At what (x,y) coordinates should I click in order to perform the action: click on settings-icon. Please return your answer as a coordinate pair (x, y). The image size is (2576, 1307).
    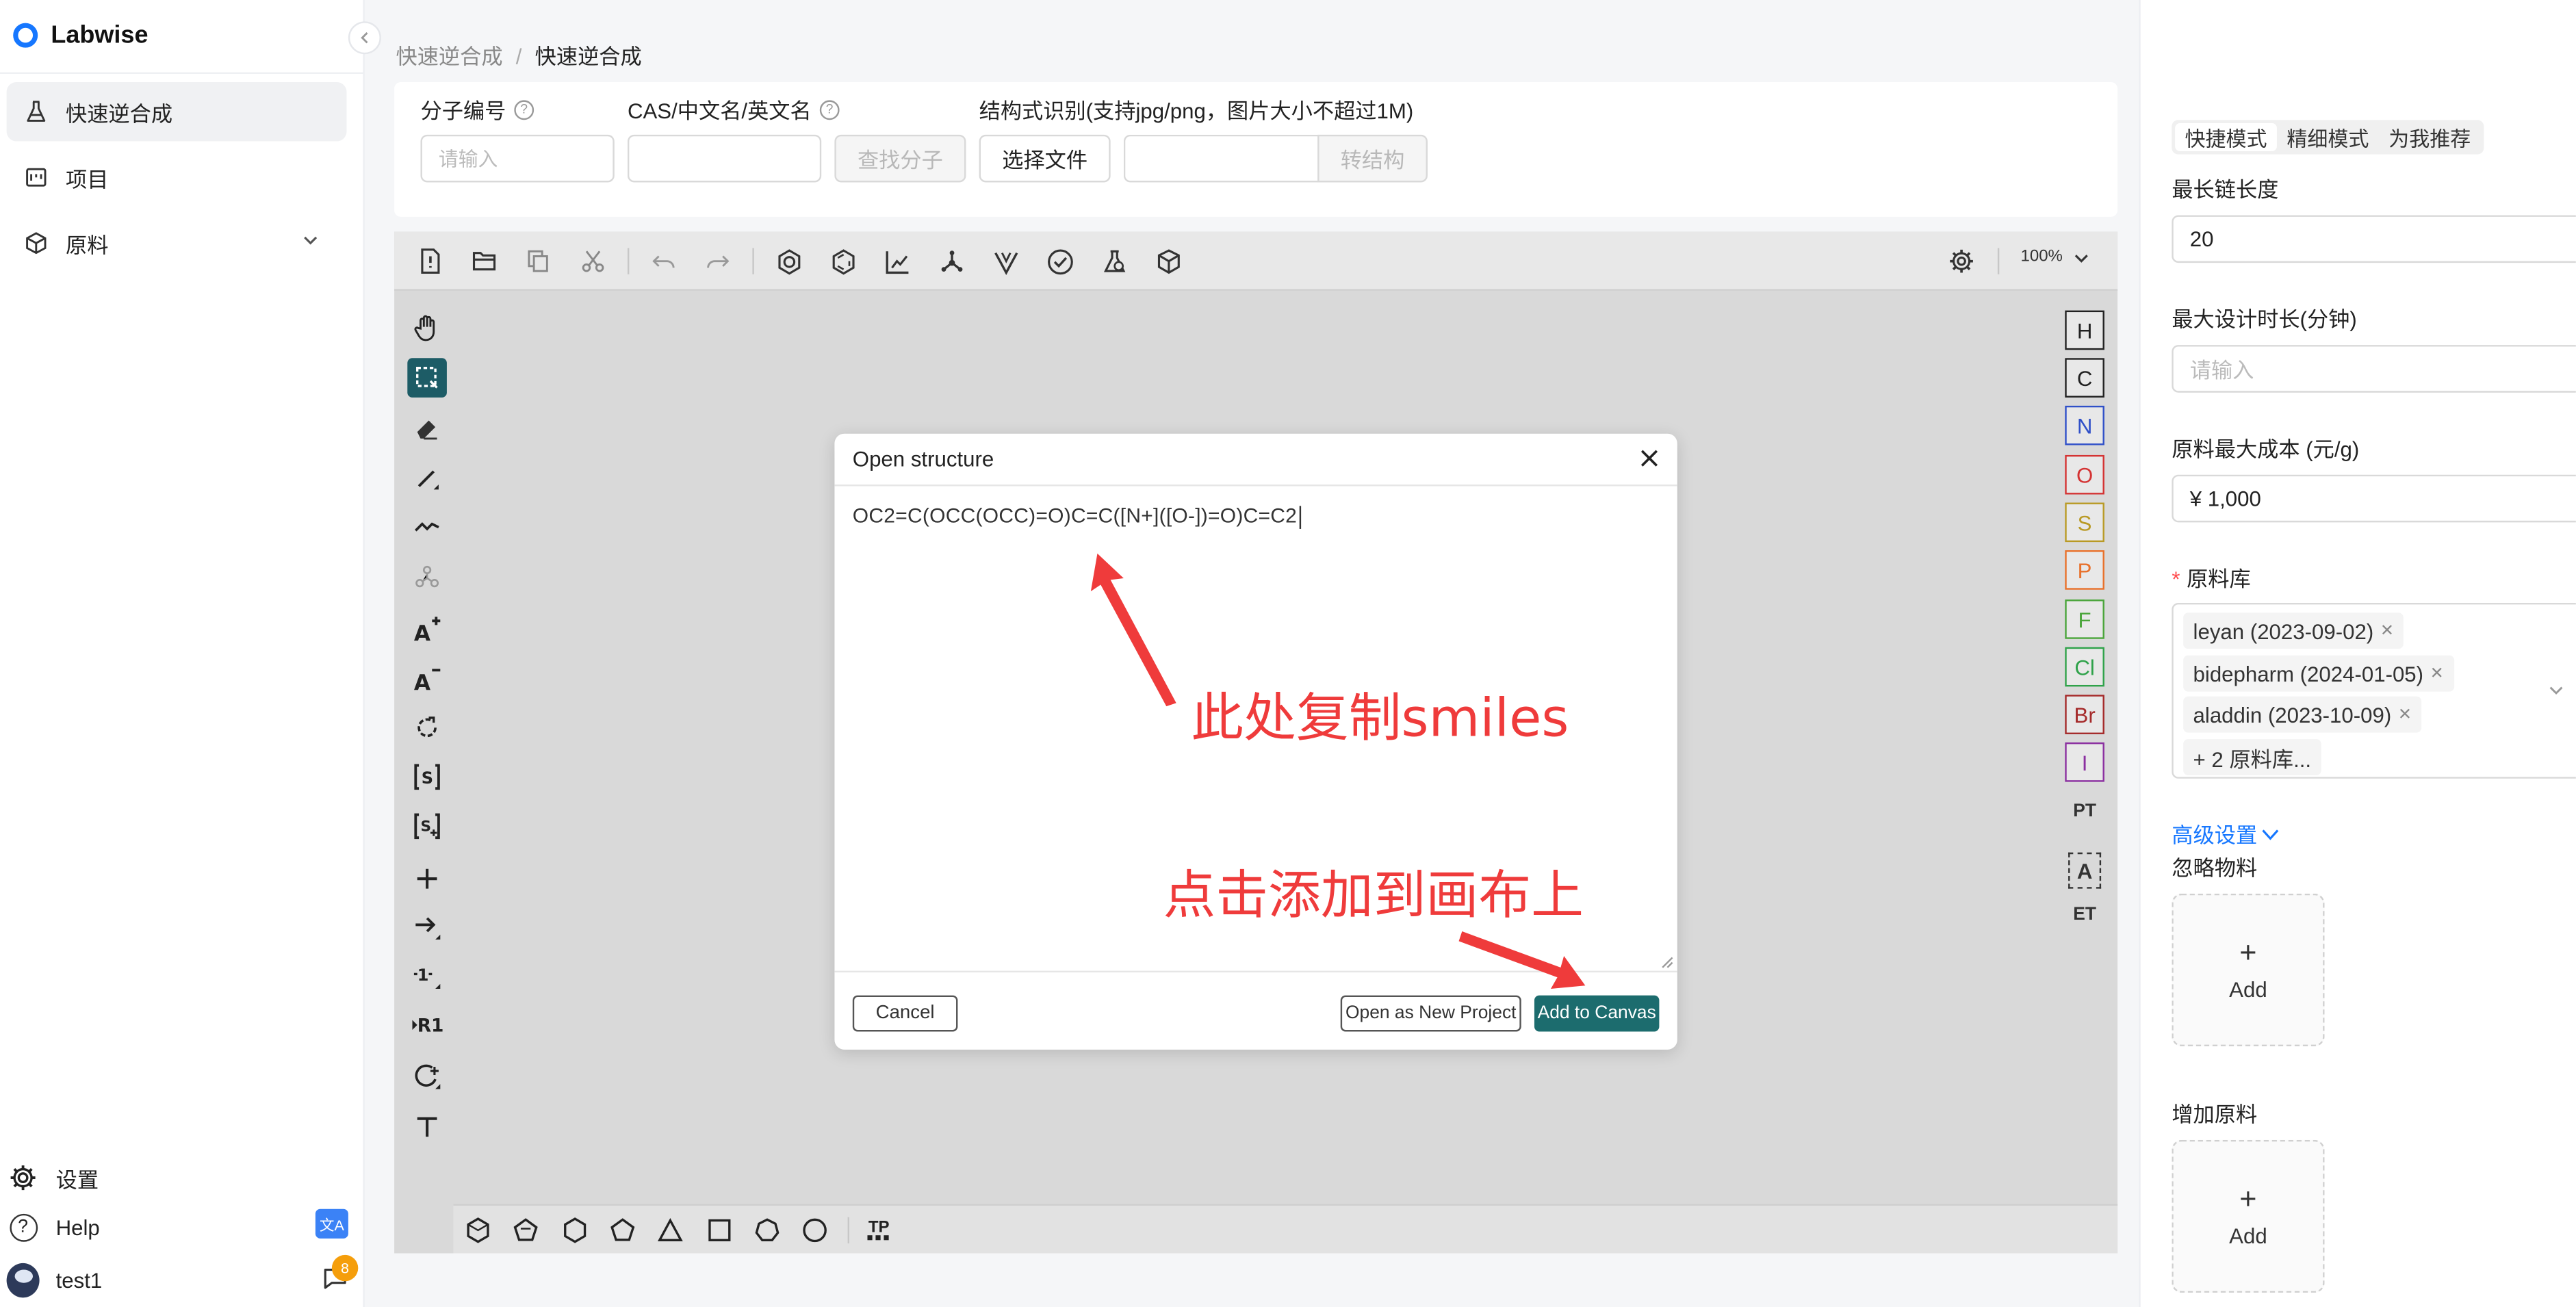
    Looking at the image, I should click on (1961, 261).